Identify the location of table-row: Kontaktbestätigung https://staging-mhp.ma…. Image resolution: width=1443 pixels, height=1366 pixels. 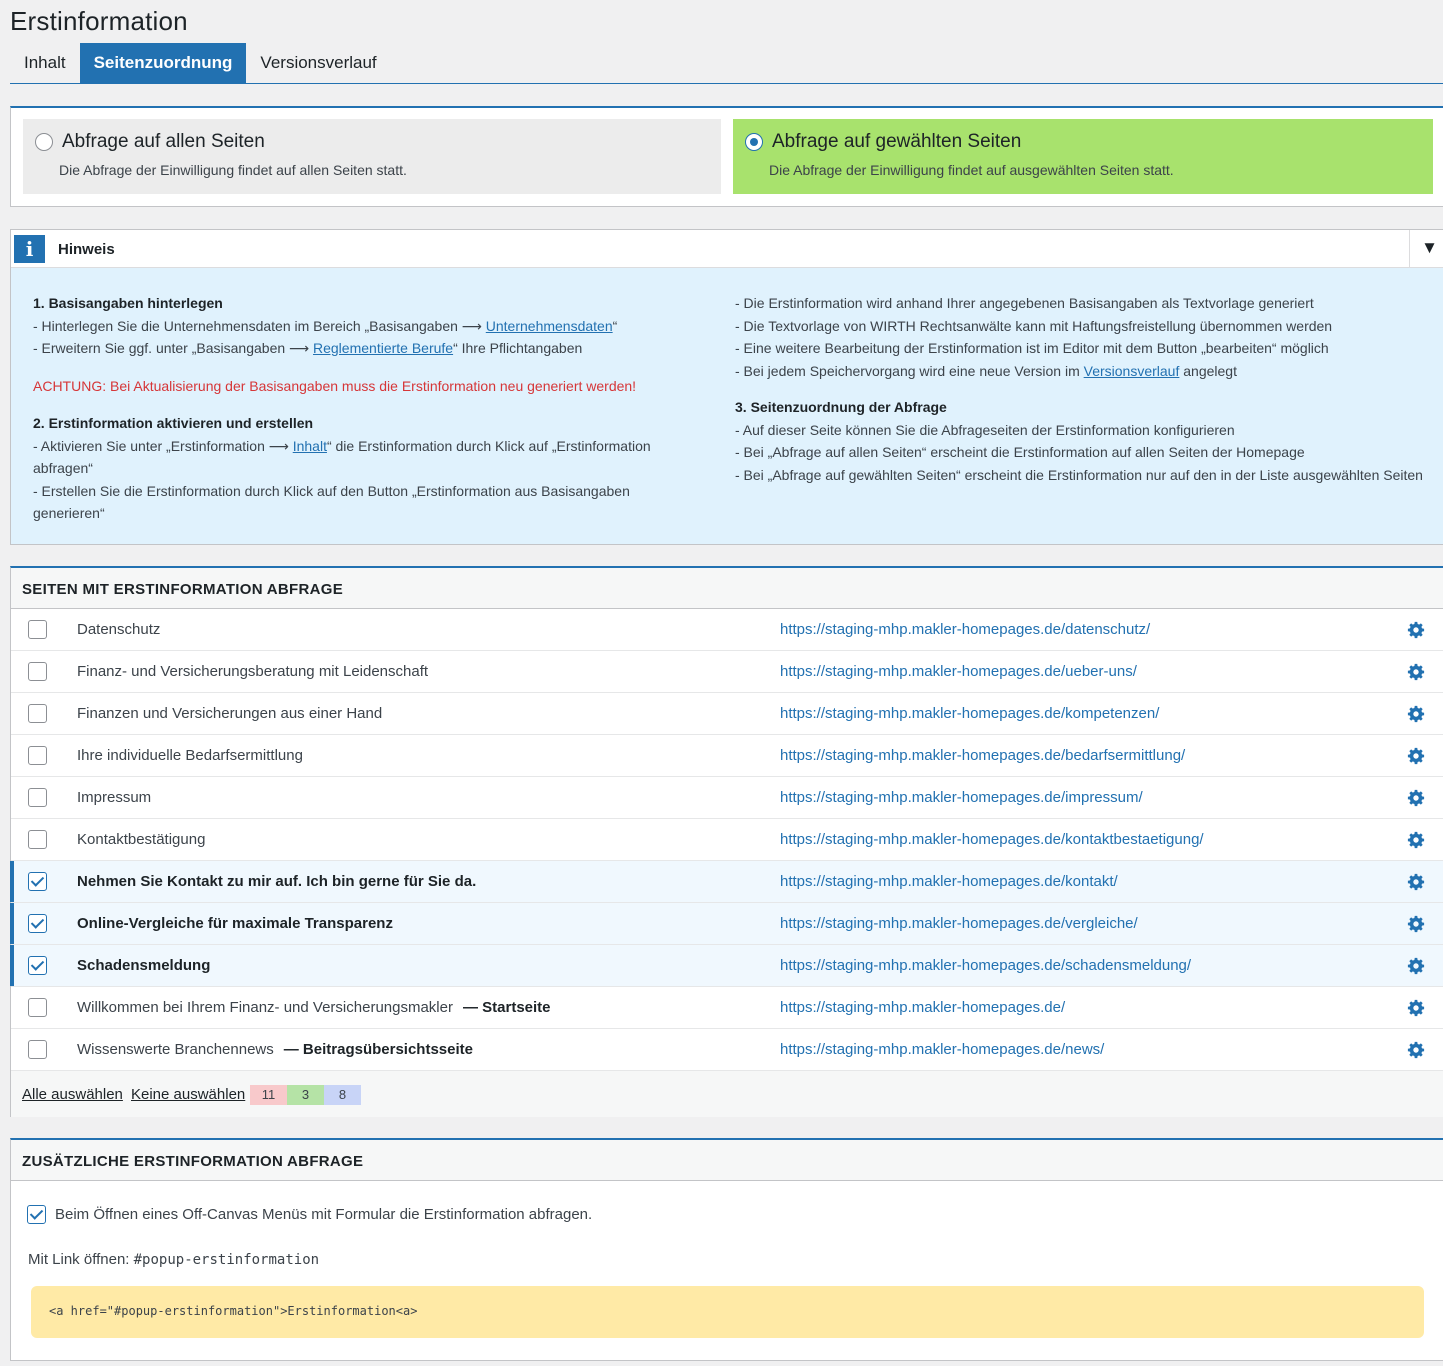
(727, 840).